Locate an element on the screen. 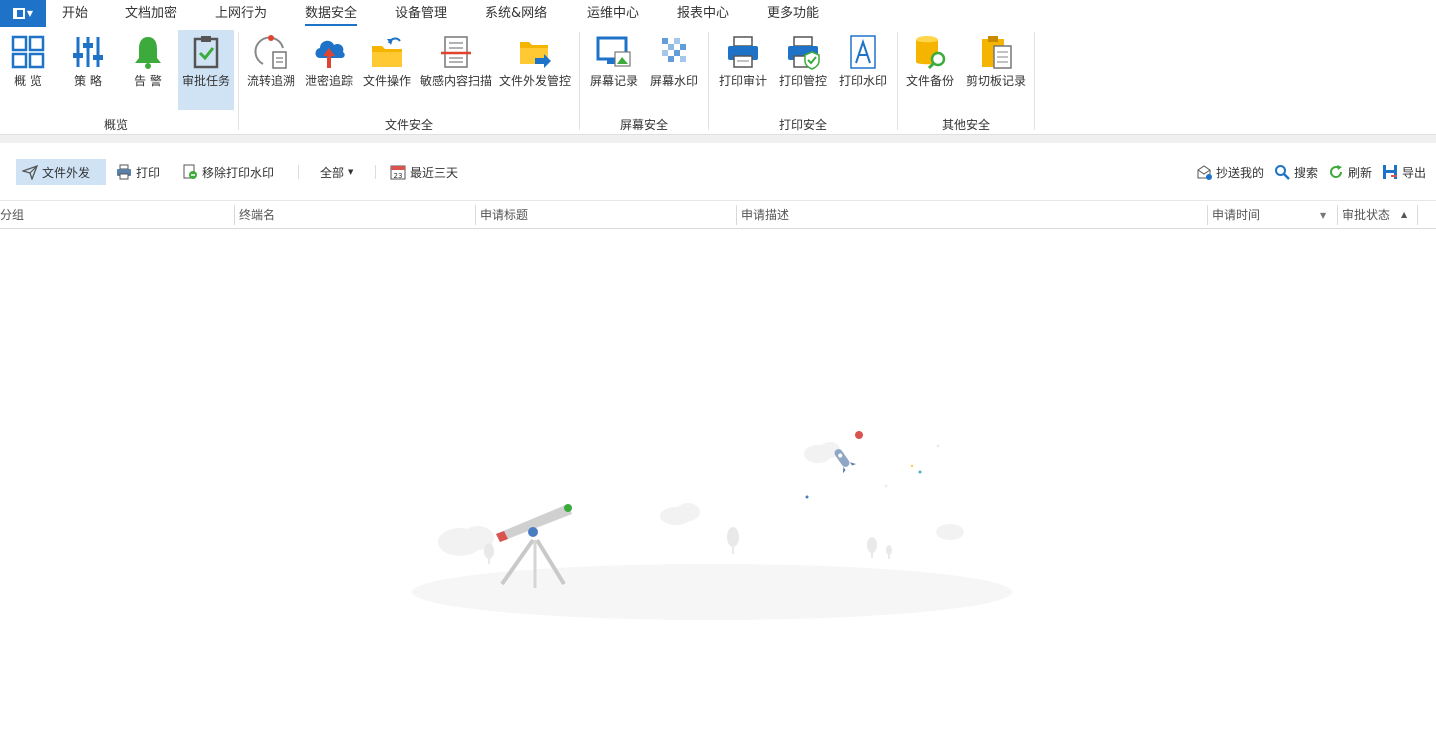  refresh-button: 刷新 is located at coordinates (1350, 172).